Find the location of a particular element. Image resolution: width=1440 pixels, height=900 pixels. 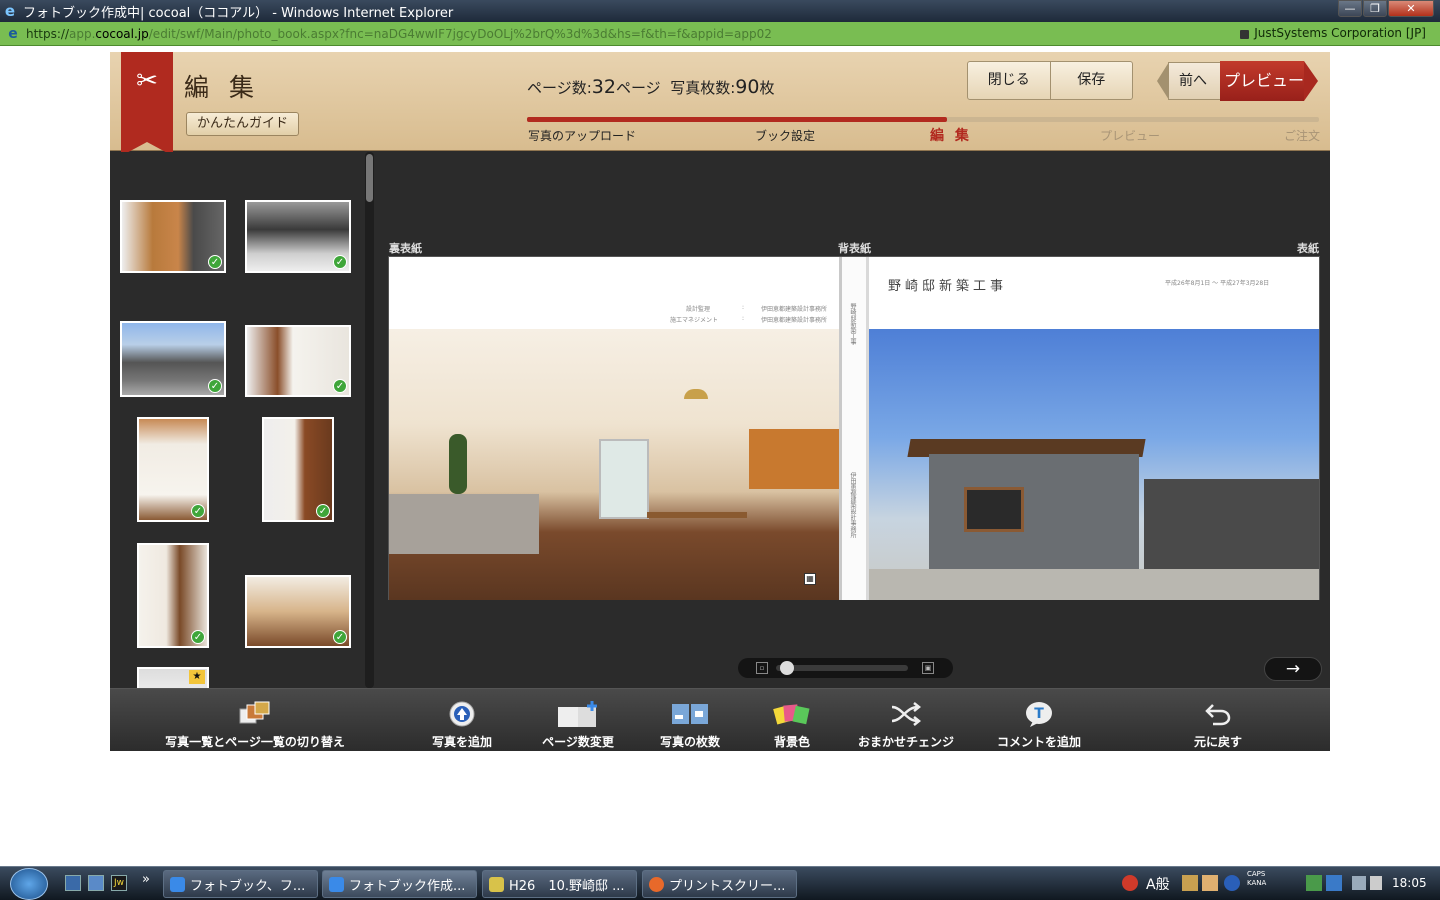

page-count-button: ページ数変更 is located at coordinates (578, 720).